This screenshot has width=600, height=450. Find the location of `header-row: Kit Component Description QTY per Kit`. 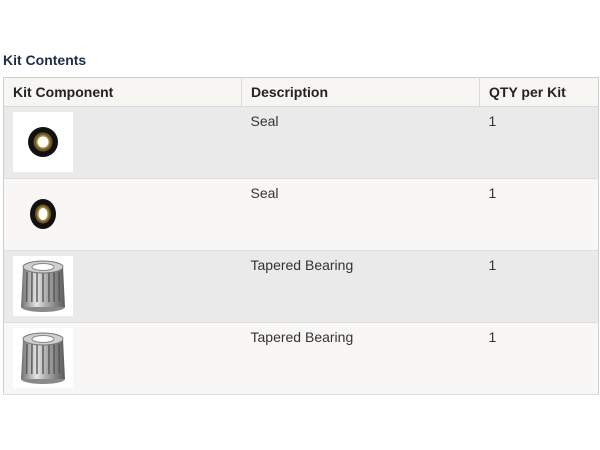

header-row: Kit Component Description QTY per Kit is located at coordinates (301, 92).